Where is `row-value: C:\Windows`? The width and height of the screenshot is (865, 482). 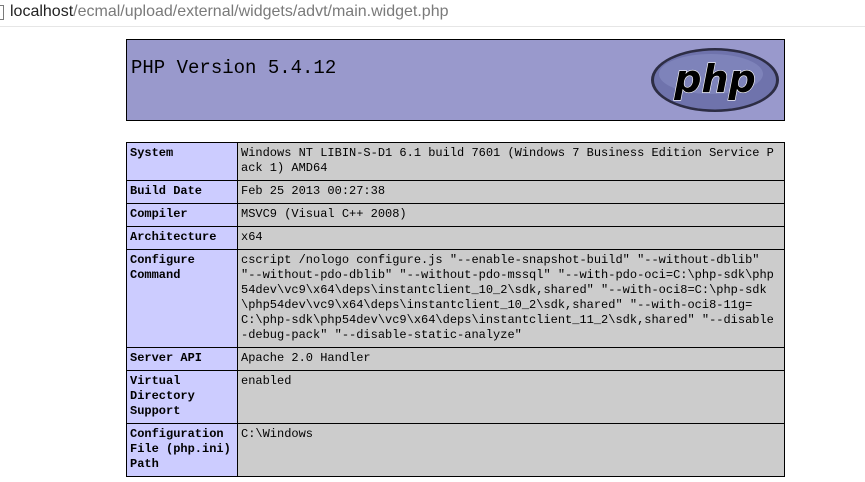
row-value: C:\Windows is located at coordinates (511, 450).